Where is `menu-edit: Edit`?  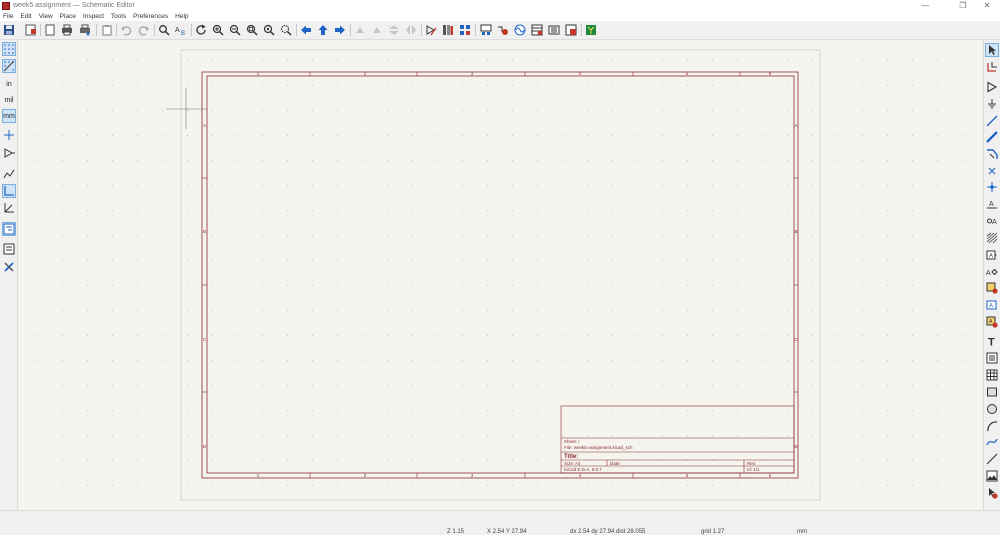 menu-edit: Edit is located at coordinates (25, 16).